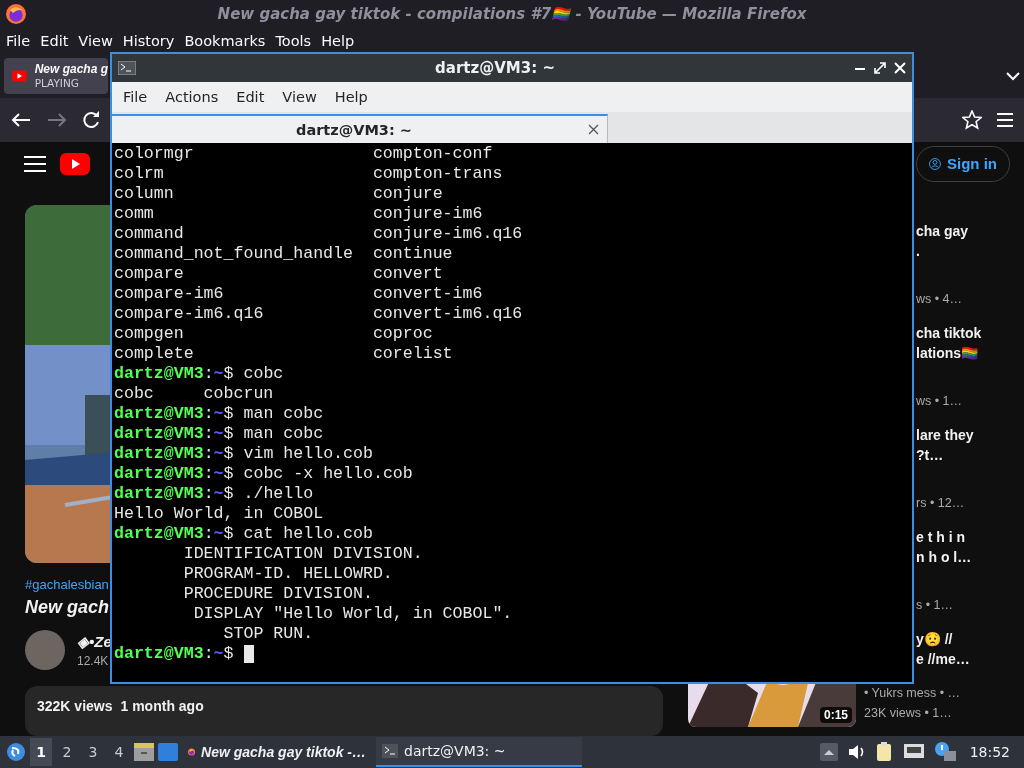  I want to click on output-text: compare-im6.q16, so click(189, 313).